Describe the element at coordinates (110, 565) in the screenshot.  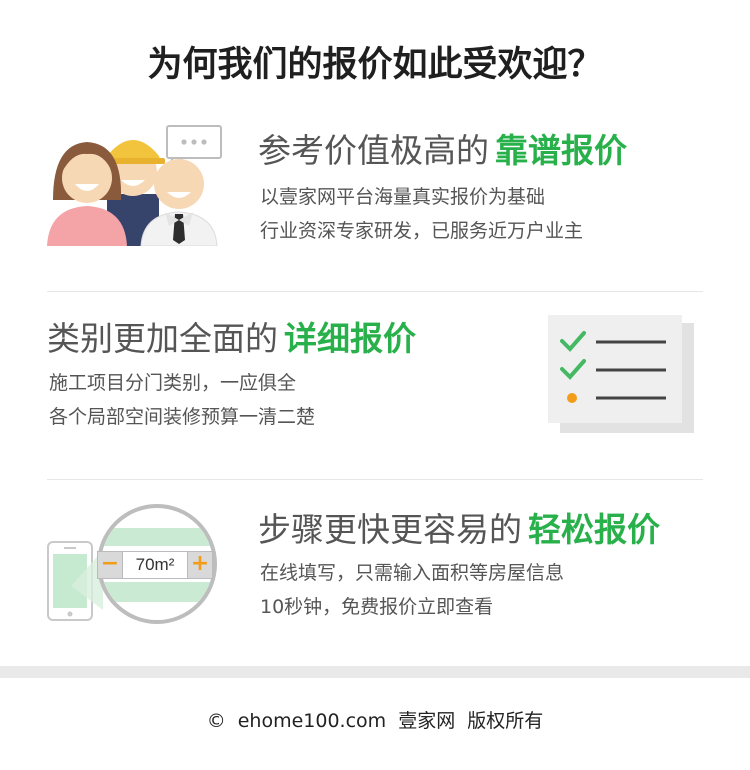
I see `stepper-minus-button: −` at that location.